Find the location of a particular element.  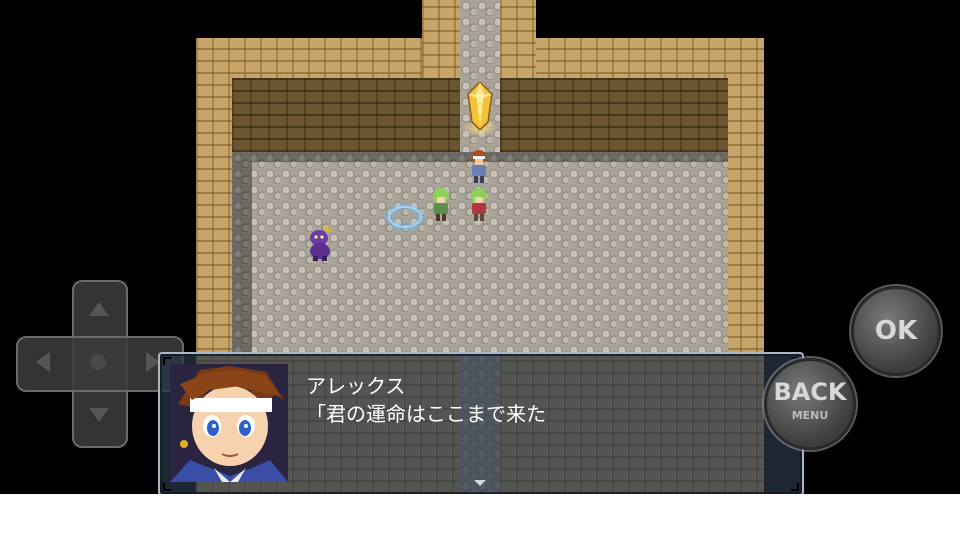

wall-corridor-right is located at coordinates (518, 40).